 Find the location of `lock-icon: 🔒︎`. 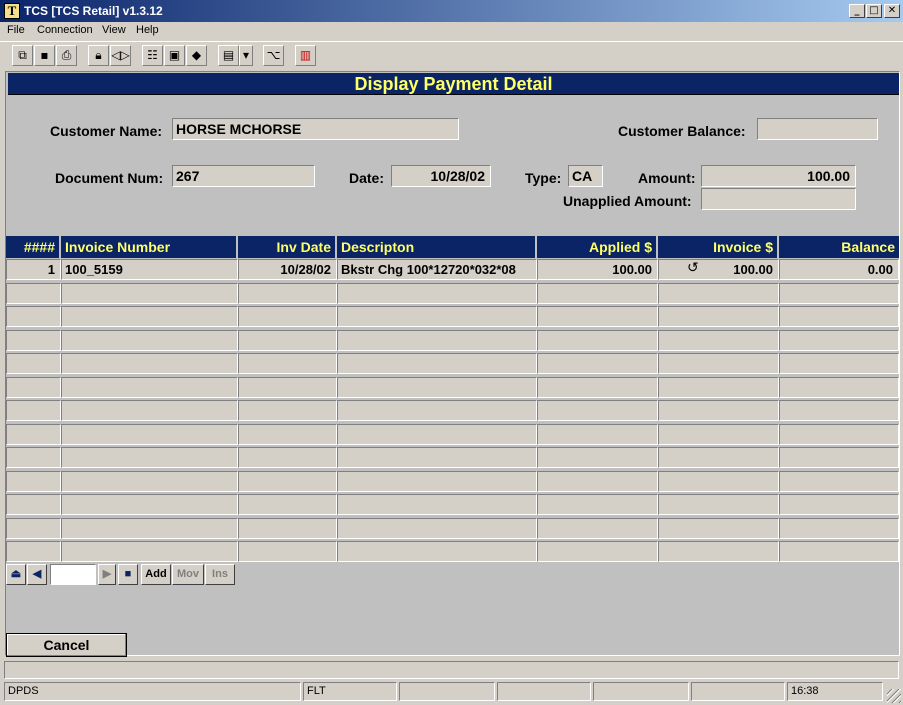

lock-icon: 🔒︎ is located at coordinates (98, 55).